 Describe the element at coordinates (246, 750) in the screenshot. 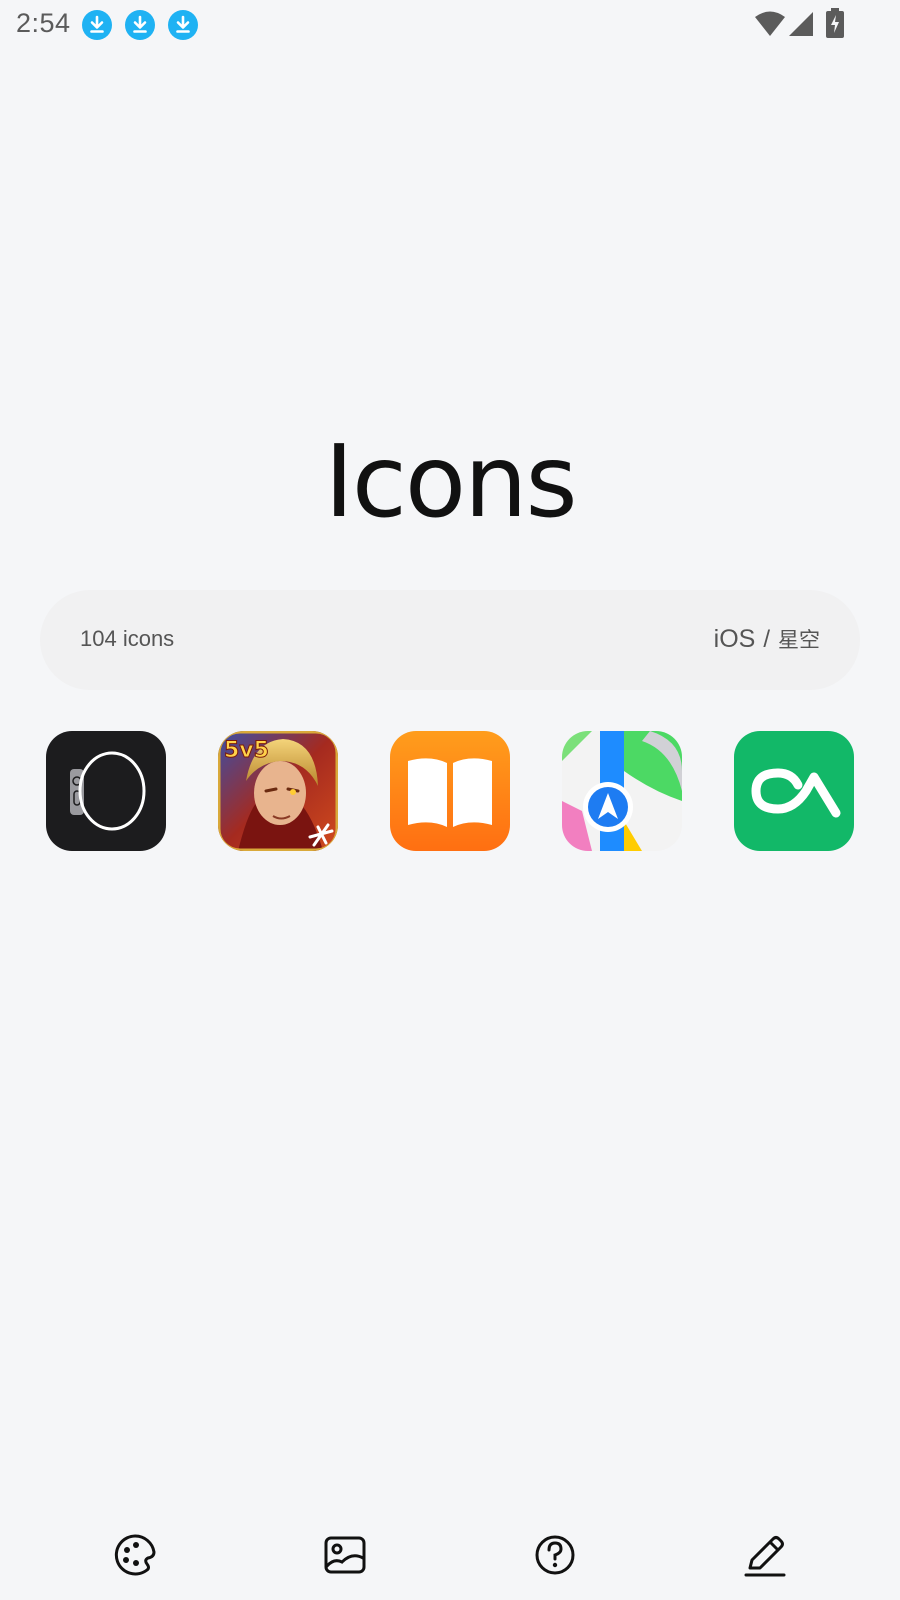

I see `hok-badge-text: 5v5` at that location.